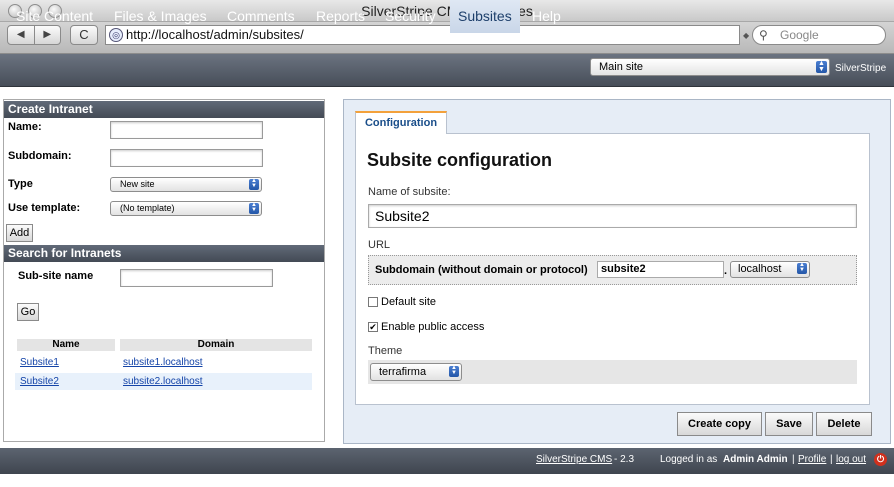  I want to click on subsite-name-input: Subsite2, so click(612, 216).